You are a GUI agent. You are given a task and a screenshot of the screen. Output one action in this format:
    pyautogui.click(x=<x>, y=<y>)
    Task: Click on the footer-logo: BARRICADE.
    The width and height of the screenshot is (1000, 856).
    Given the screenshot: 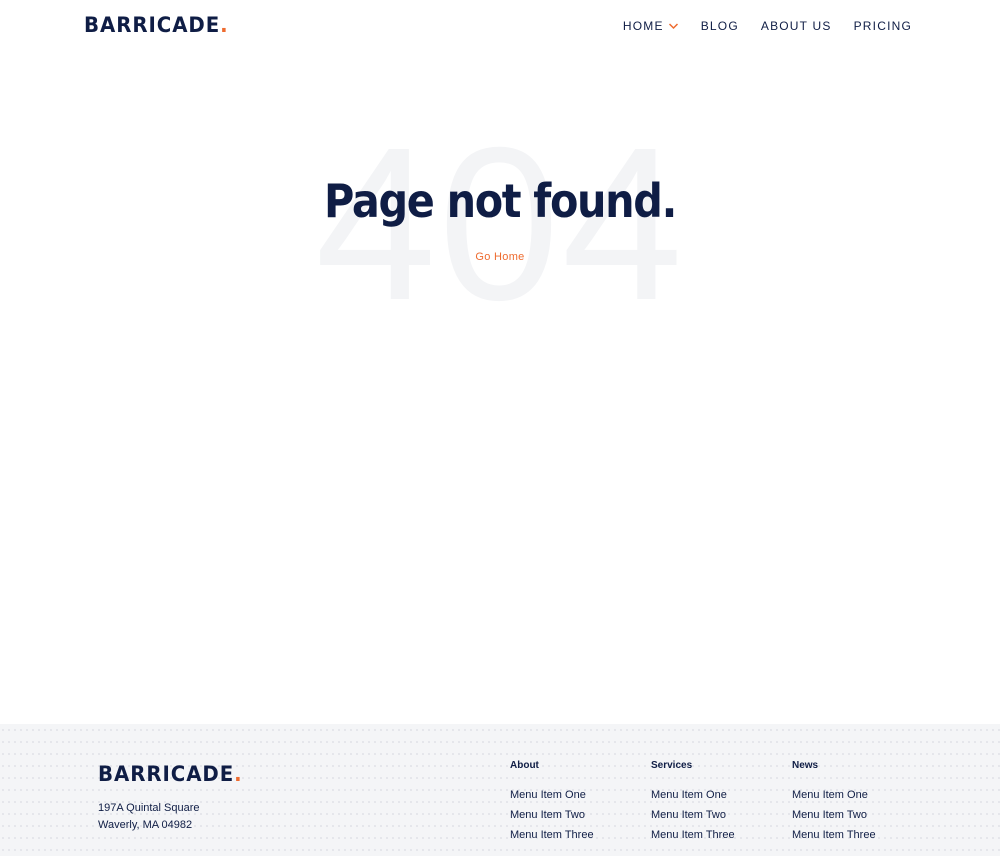 What is the action you would take?
    pyautogui.click(x=170, y=774)
    